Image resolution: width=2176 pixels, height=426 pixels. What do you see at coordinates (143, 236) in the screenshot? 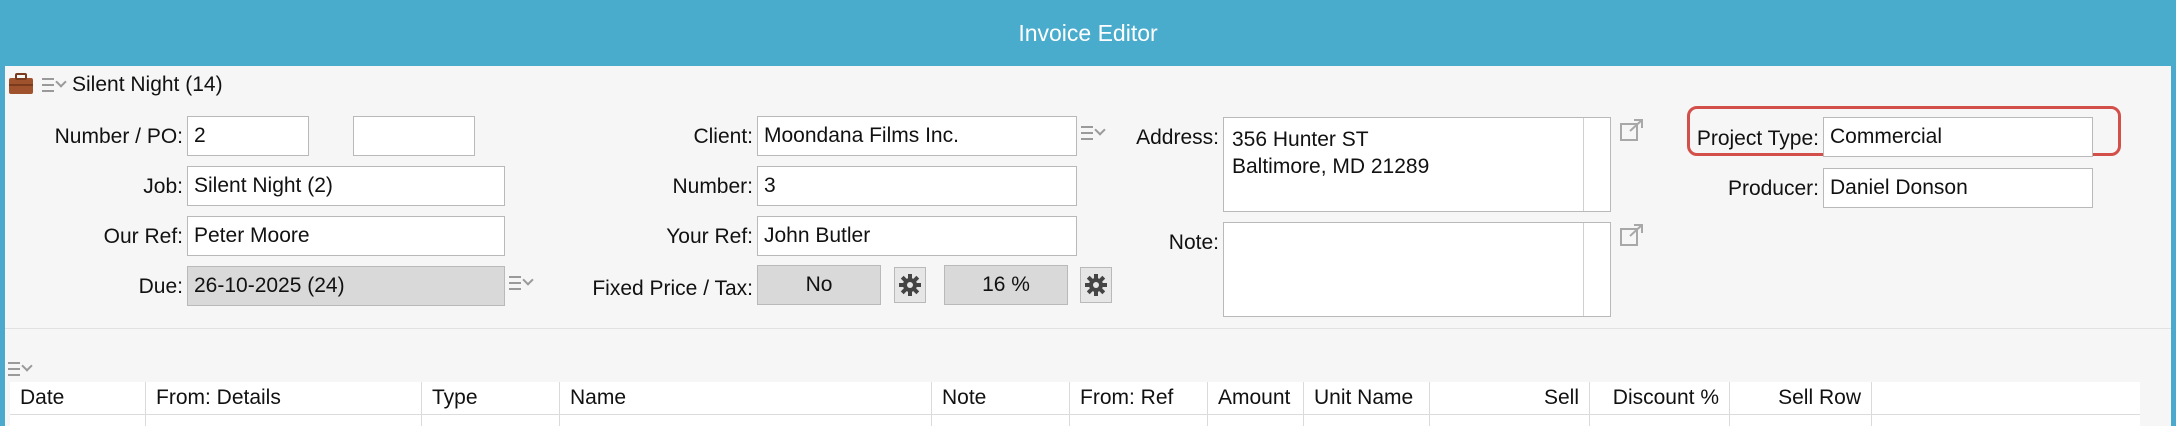
I see `our-ref-label: Our Ref:` at bounding box center [143, 236].